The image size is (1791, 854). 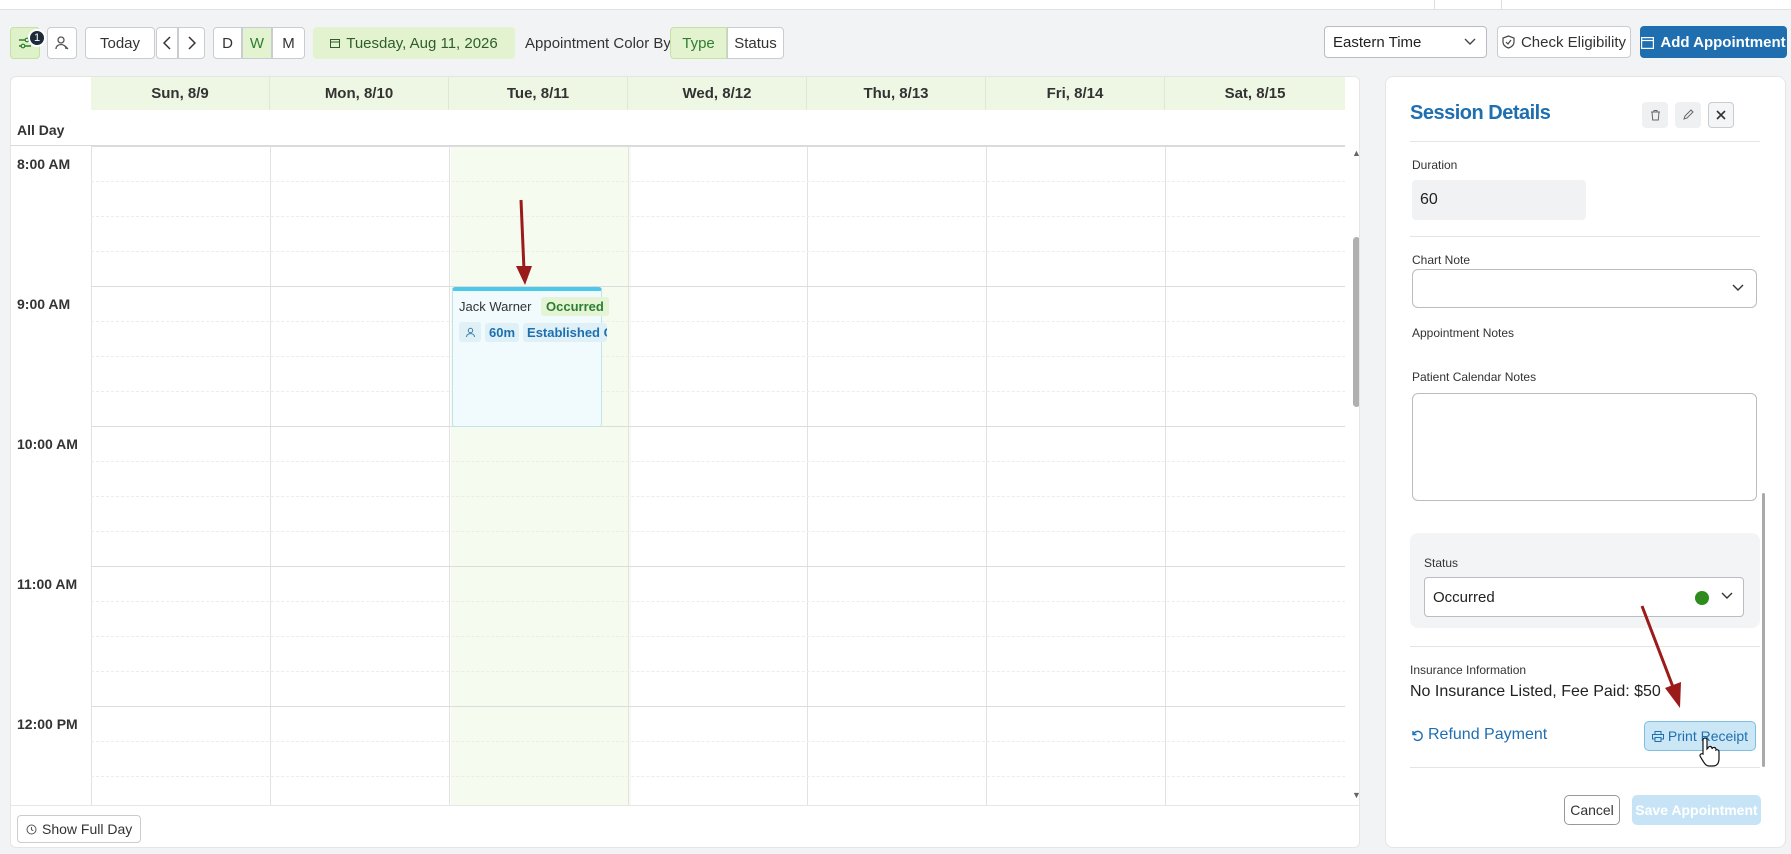 I want to click on time-label-8am: 8:00 AM, so click(x=44, y=164).